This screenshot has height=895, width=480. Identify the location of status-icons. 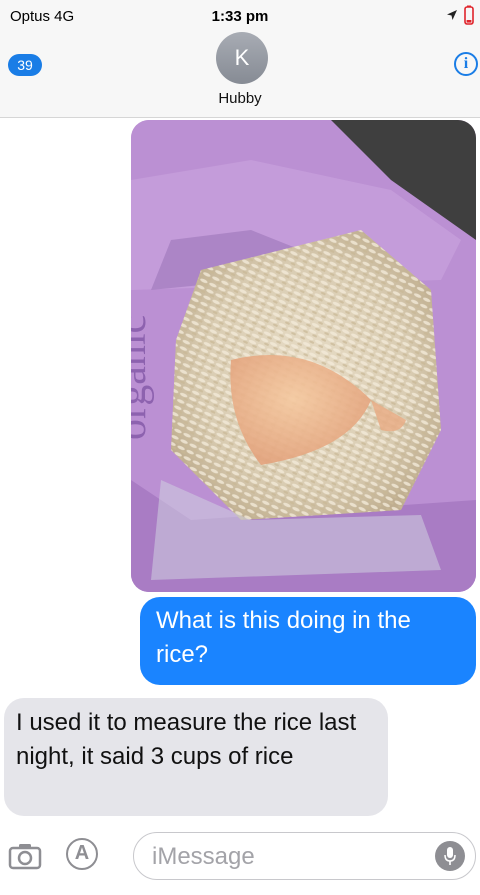
(460, 15).